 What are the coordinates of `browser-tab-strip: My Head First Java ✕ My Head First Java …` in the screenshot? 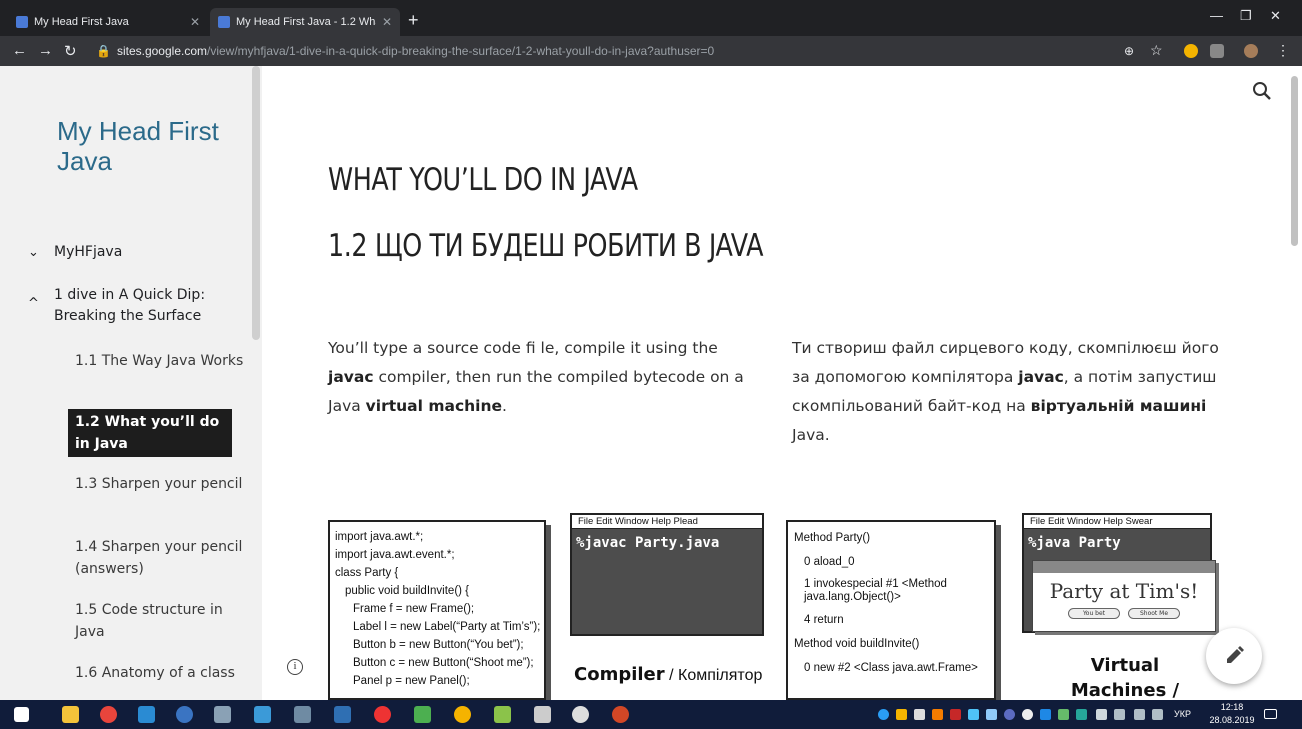 It's located at (651, 18).